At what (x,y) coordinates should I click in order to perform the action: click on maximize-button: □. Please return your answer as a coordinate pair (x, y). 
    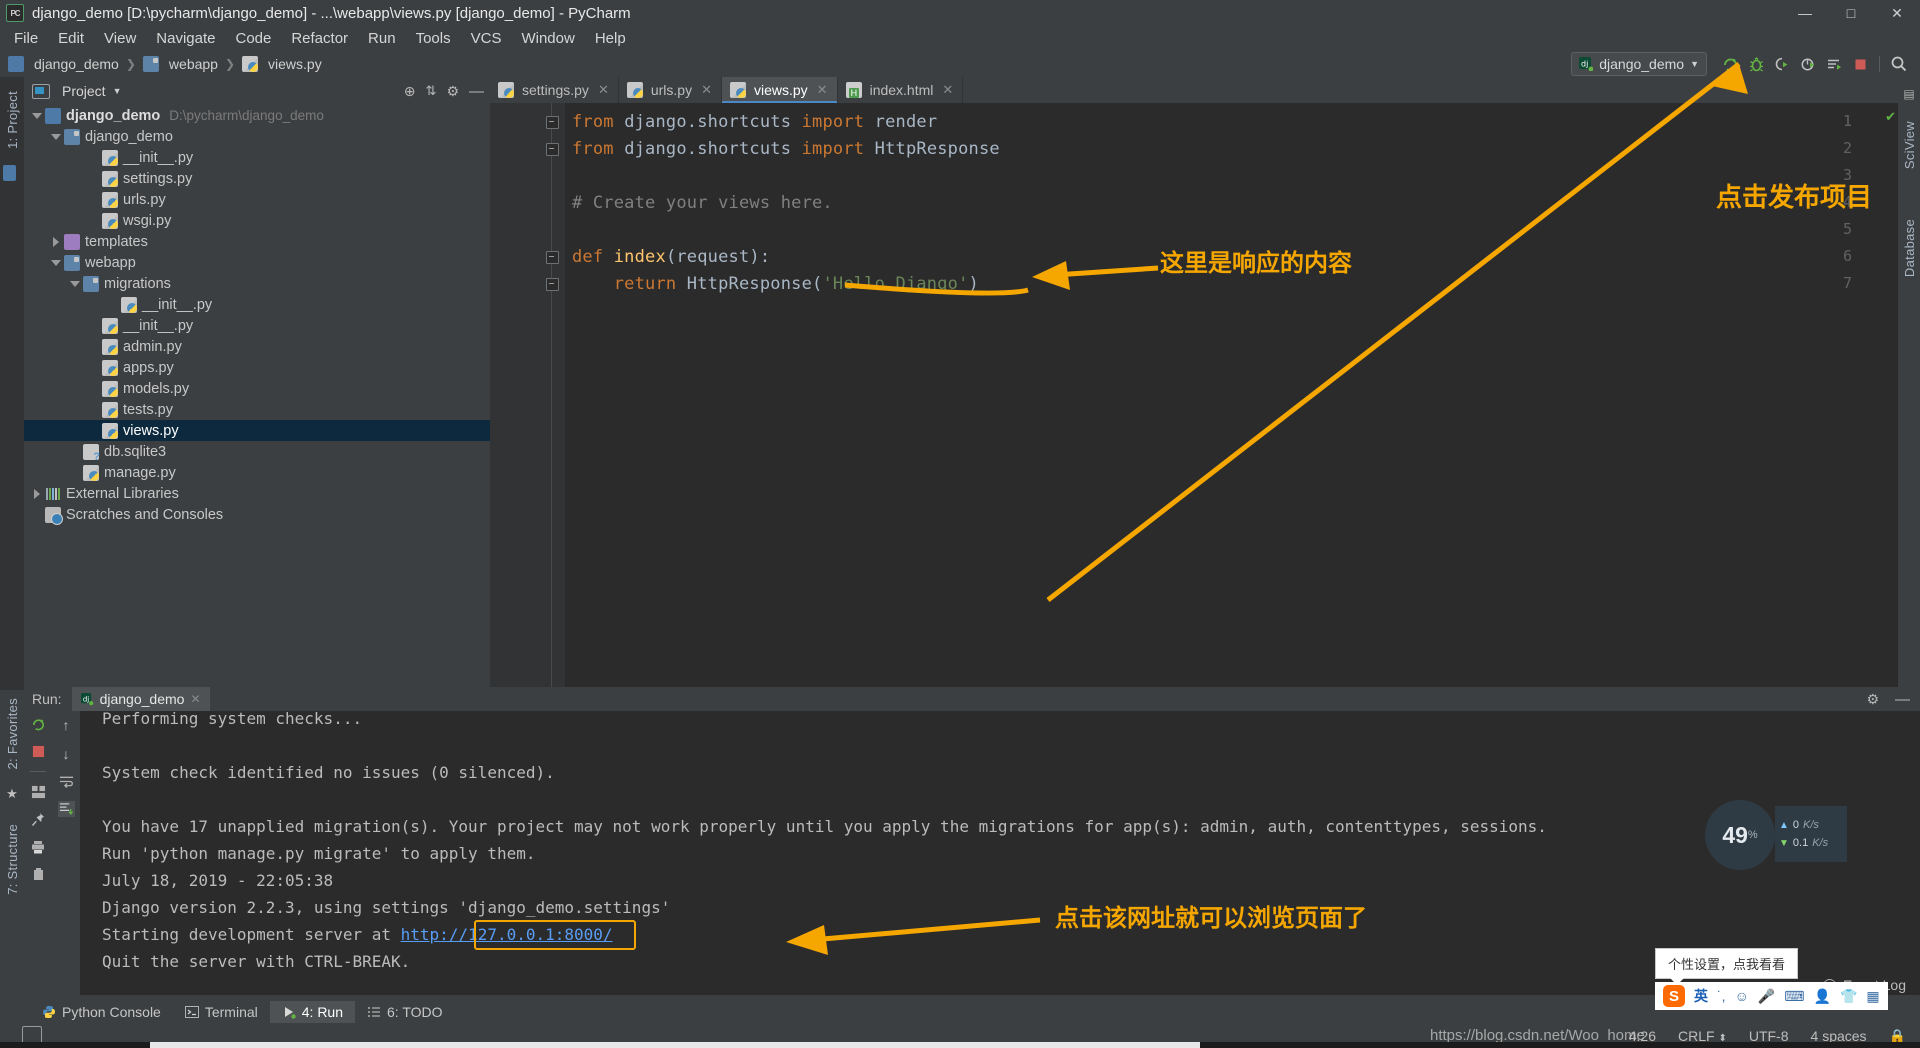
    Looking at the image, I should click on (1851, 13).